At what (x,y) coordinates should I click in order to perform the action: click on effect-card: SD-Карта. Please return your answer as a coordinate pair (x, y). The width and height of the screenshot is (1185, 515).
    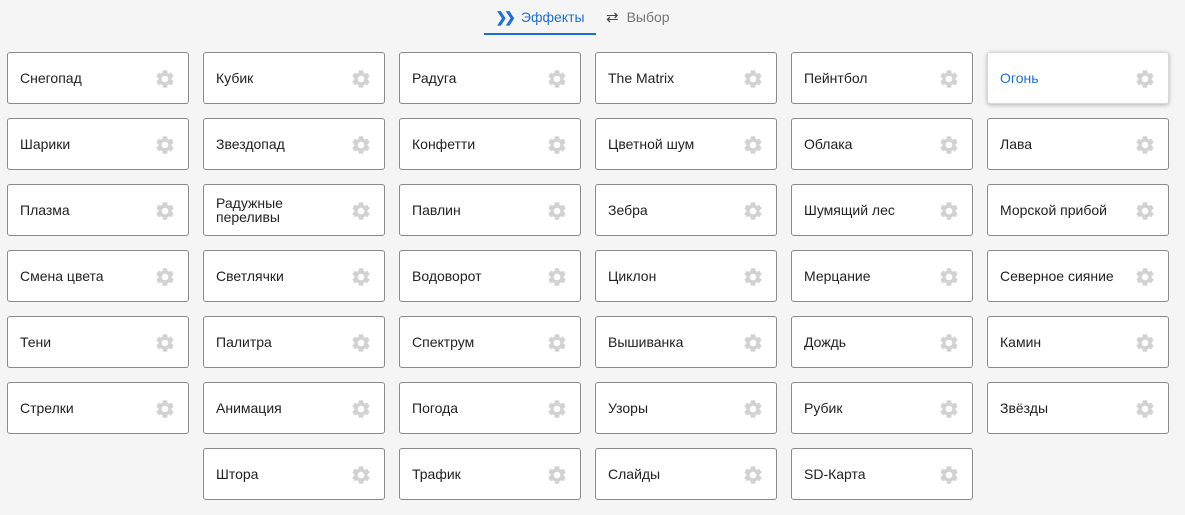
    Looking at the image, I should click on (882, 474).